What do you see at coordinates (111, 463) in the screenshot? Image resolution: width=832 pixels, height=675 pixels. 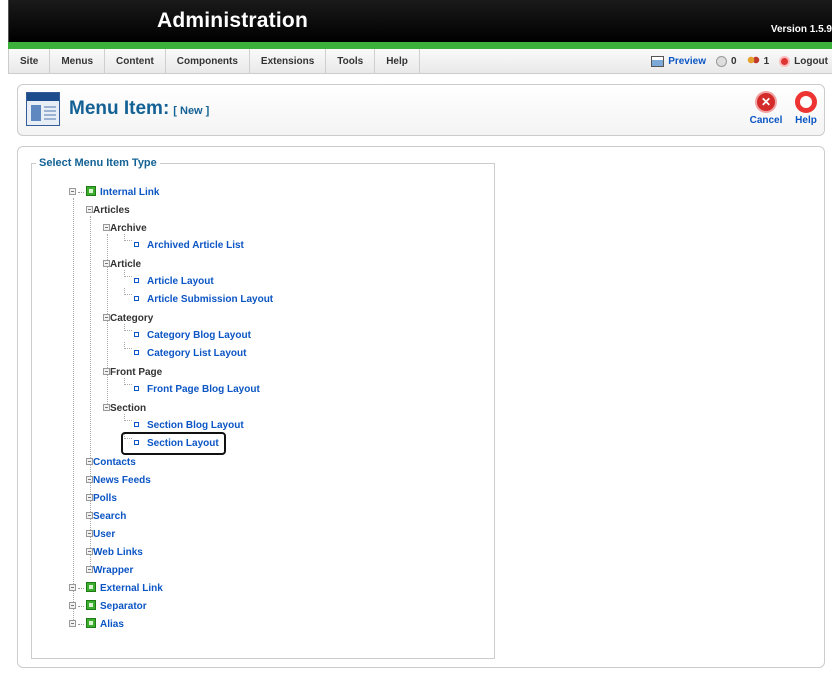 I see `tree-node-contacts: Contacts` at bounding box center [111, 463].